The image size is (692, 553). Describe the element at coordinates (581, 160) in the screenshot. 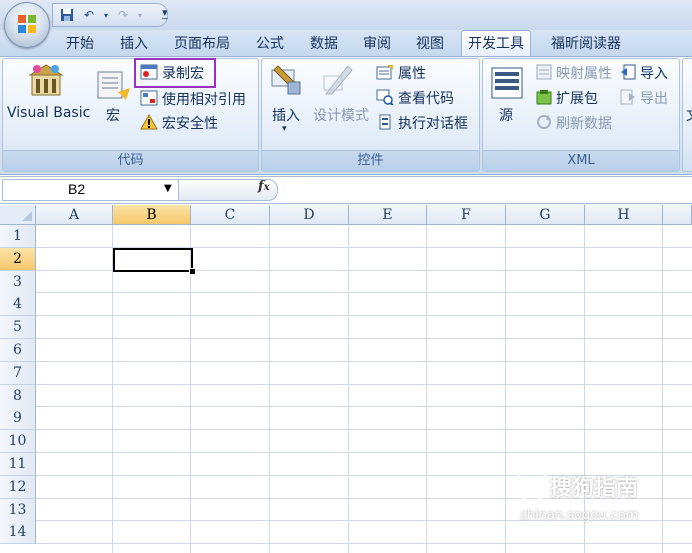

I see `xml-group-title: XML` at that location.